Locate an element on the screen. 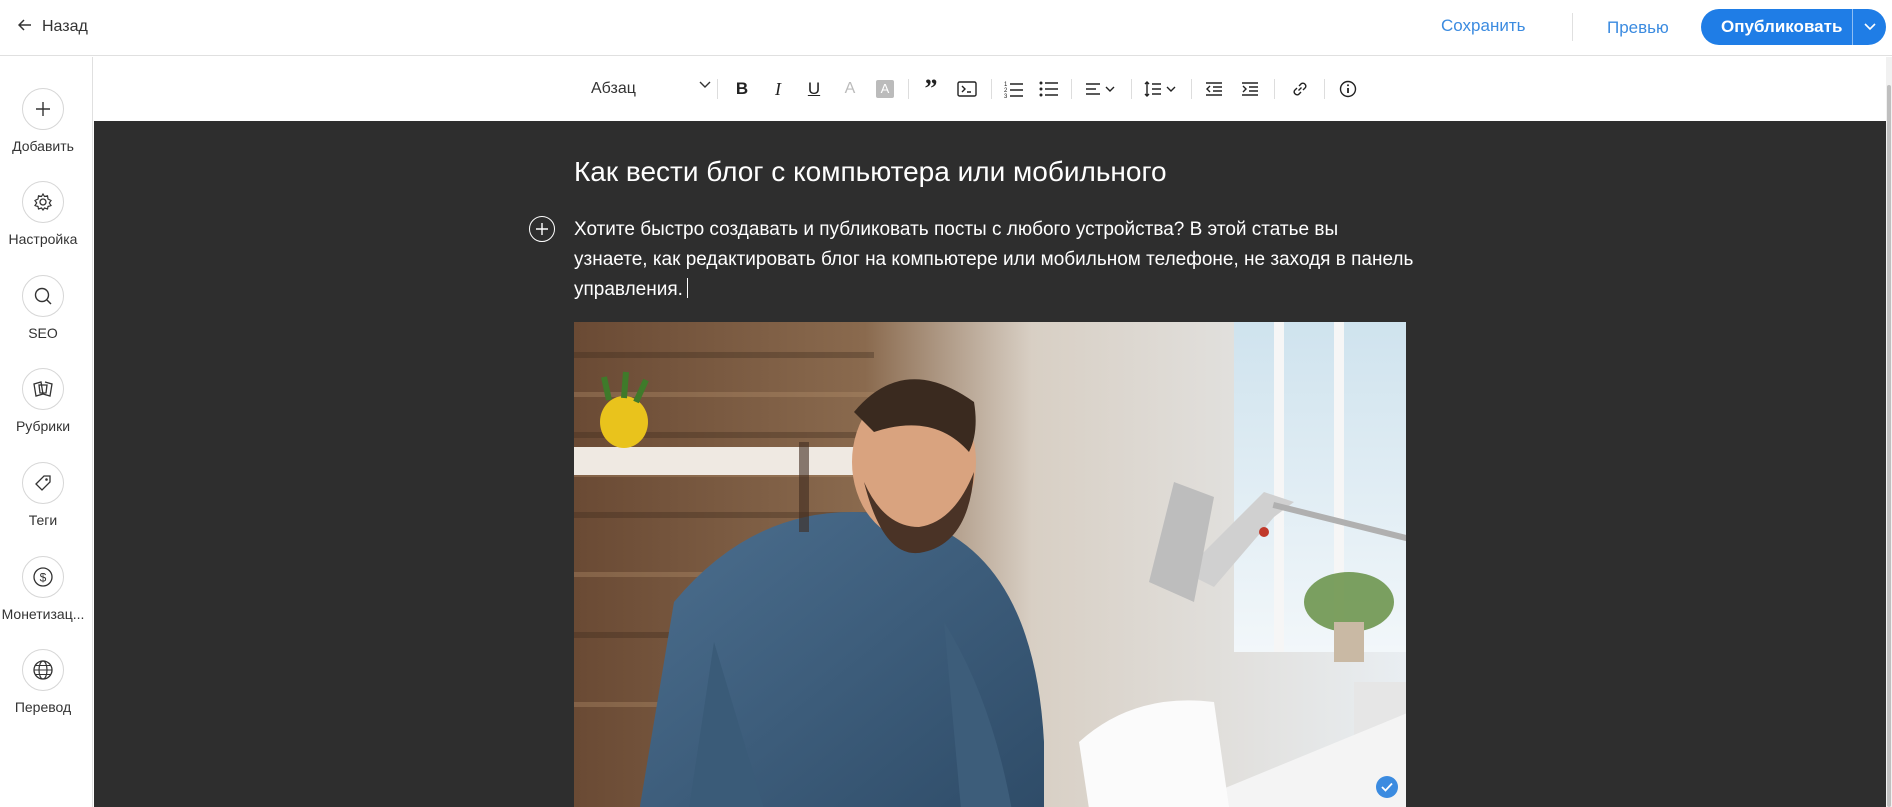  bold-button: B is located at coordinates (742, 89).